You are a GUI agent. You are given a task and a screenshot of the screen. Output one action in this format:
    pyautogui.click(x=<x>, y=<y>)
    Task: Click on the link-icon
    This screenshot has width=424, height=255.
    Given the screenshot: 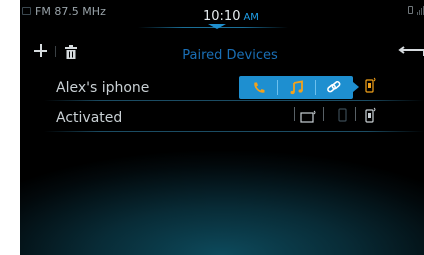 What is the action you would take?
    pyautogui.click(x=334, y=87)
    